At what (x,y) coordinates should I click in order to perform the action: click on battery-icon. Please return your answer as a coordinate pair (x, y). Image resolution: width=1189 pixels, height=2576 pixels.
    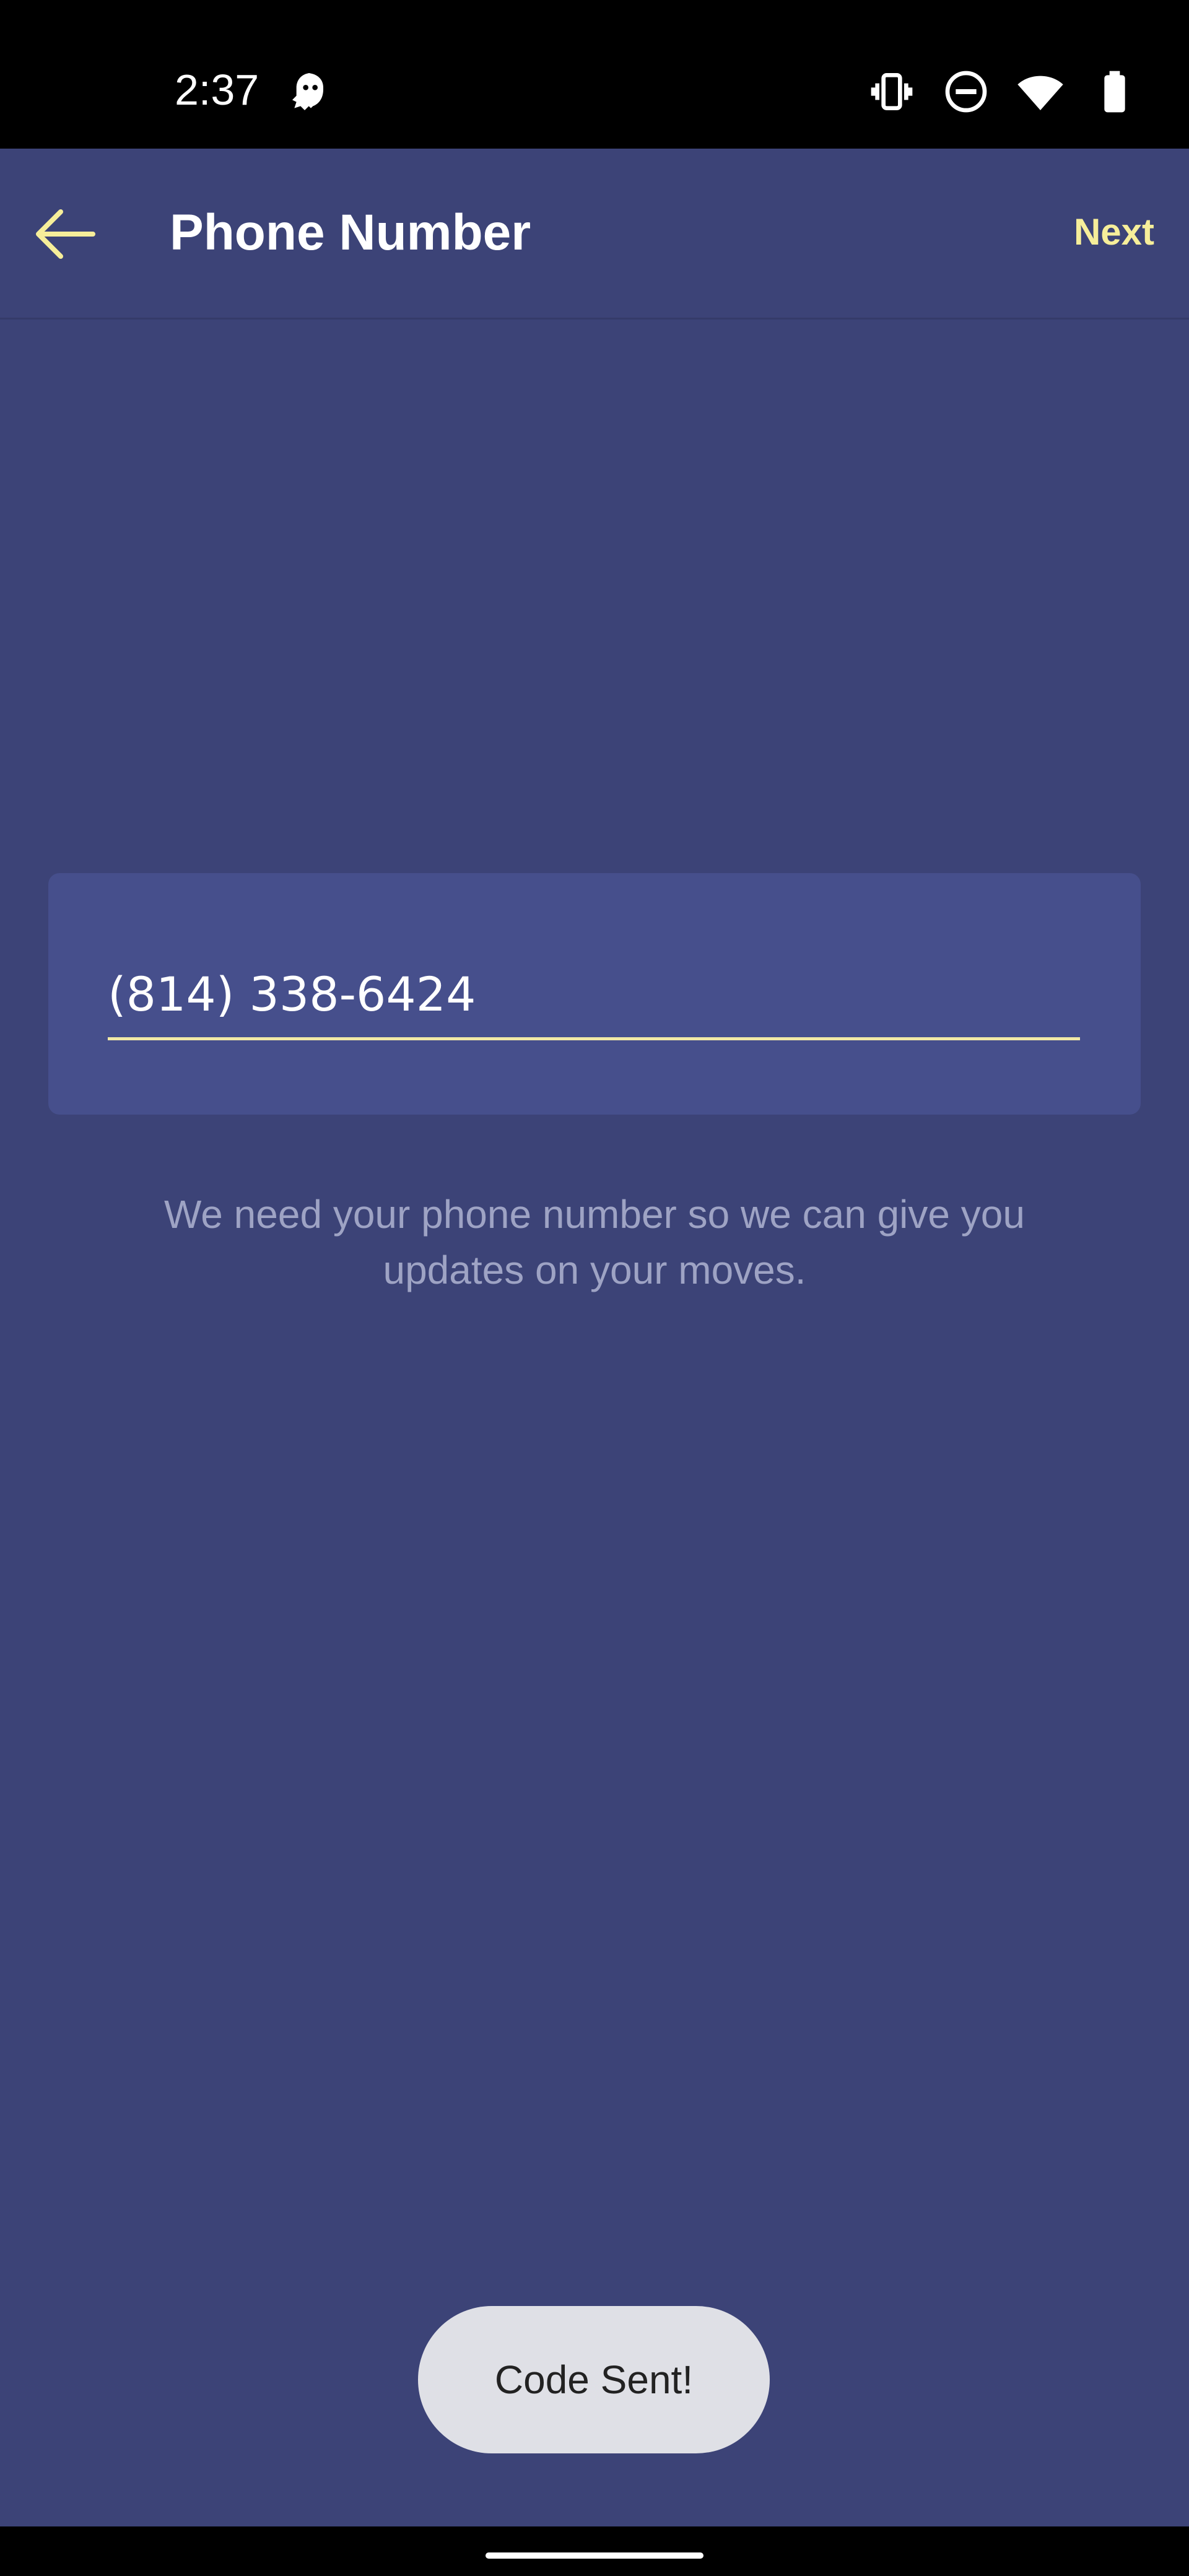
    Looking at the image, I should click on (1114, 92).